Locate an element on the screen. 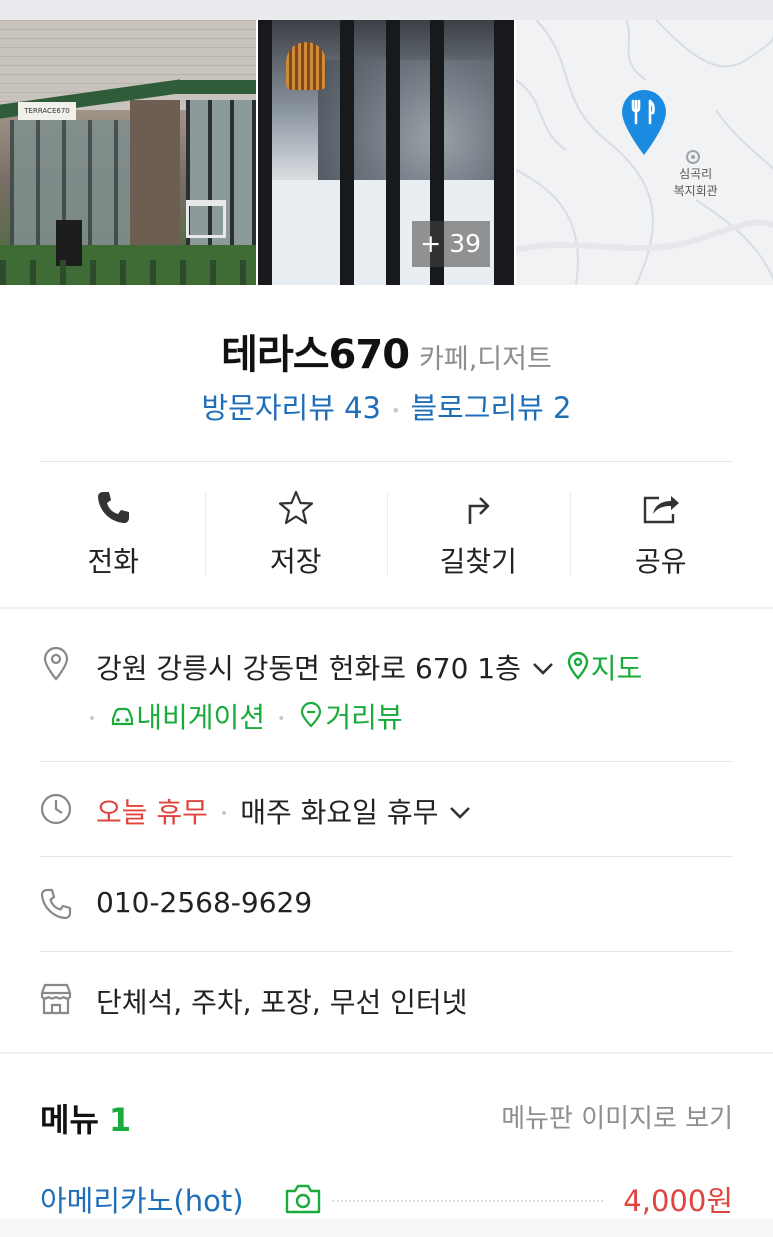 The height and width of the screenshot is (1237, 773). streetview-link-label: 거리뷰 is located at coordinates (364, 717).